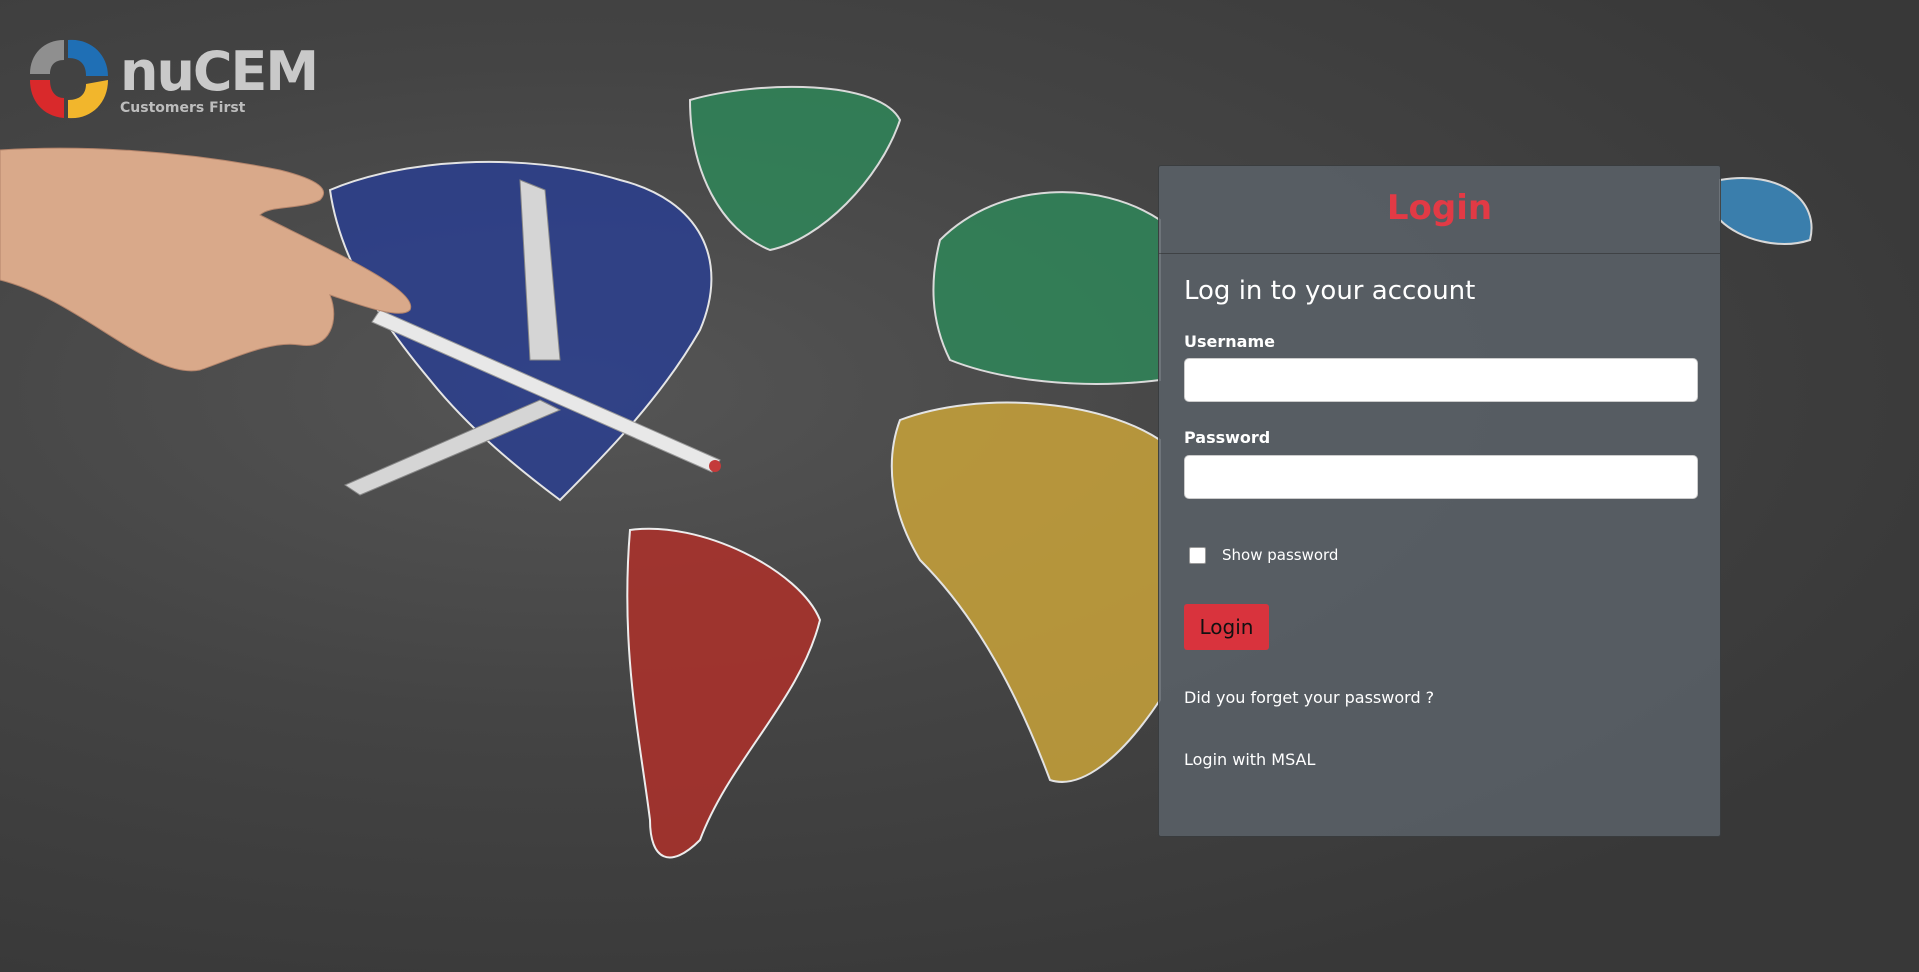 This screenshot has height=972, width=1919. I want to click on logo-tagline: Customers First, so click(183, 108).